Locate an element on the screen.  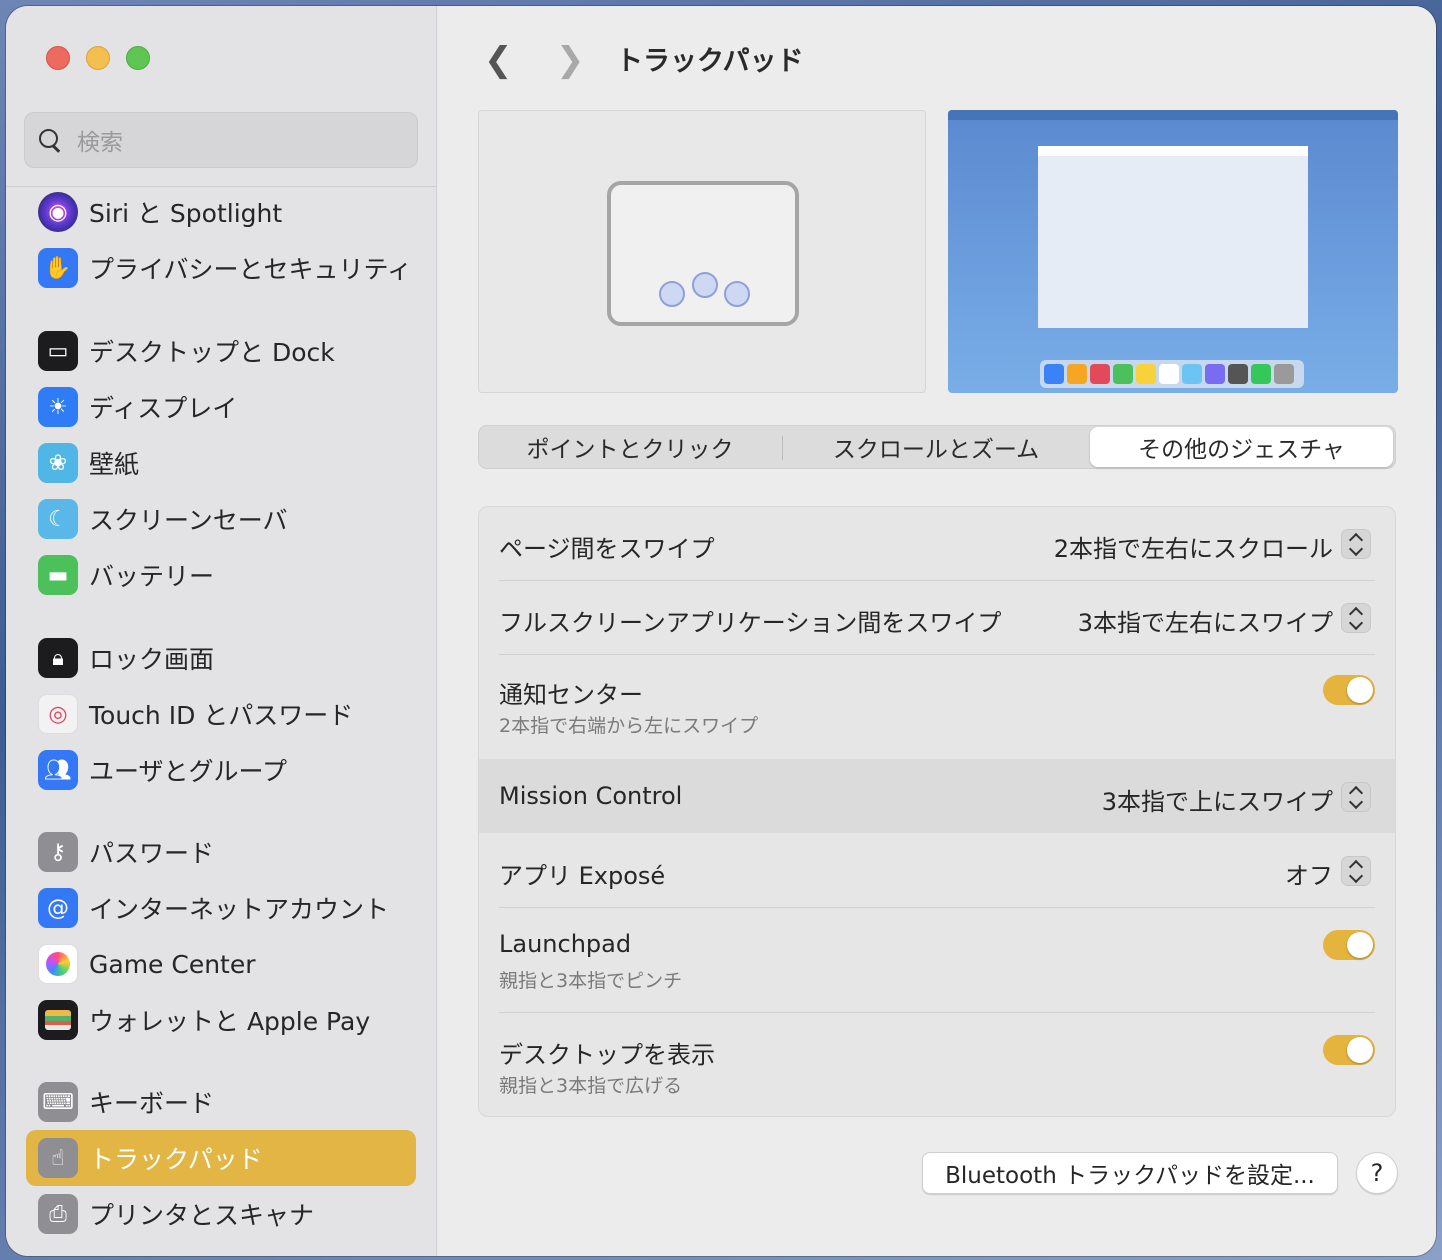
show-desktop-toggle is located at coordinates (1349, 1050).